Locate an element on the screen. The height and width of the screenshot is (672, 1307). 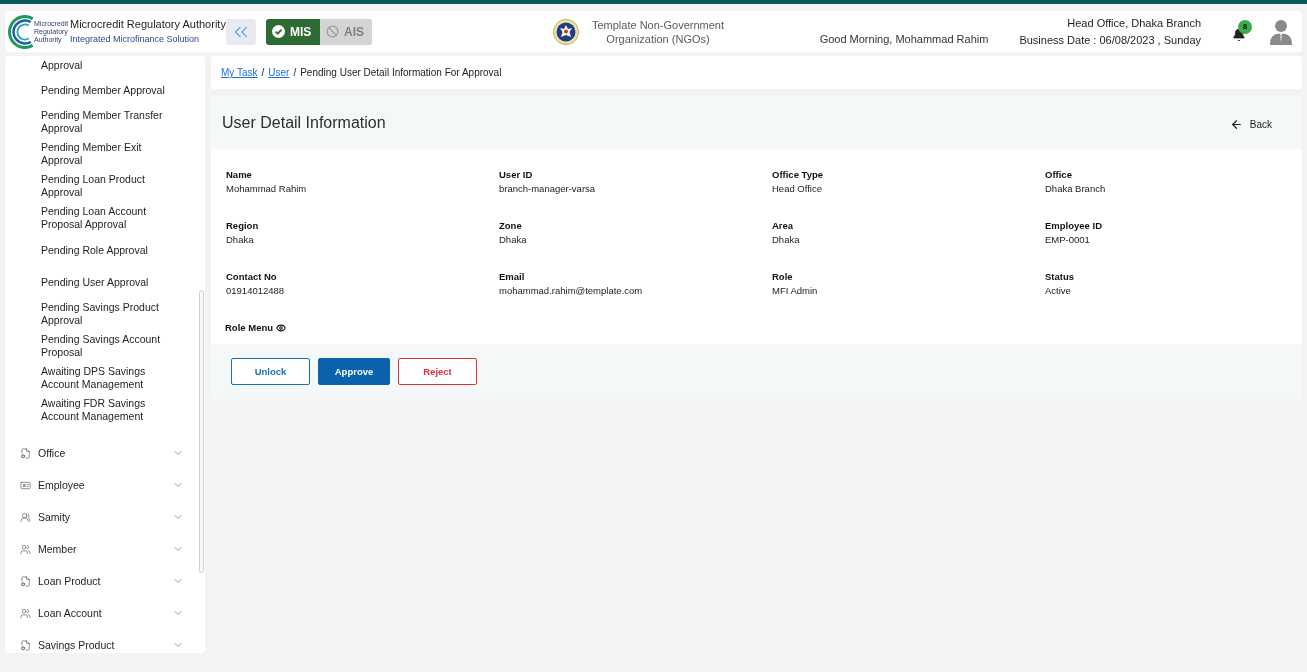
group-icon is located at coordinates (25, 517).